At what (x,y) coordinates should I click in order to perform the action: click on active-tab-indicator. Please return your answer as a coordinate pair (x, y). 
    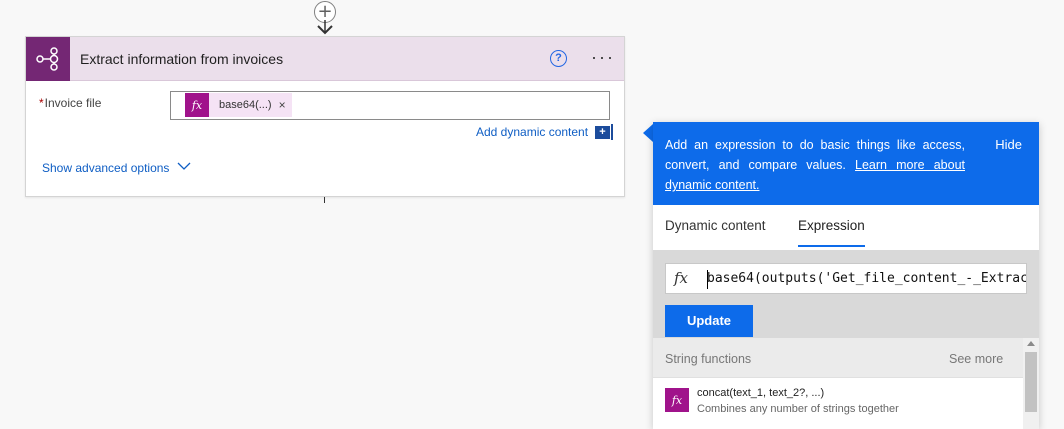
    Looking at the image, I should click on (831, 246).